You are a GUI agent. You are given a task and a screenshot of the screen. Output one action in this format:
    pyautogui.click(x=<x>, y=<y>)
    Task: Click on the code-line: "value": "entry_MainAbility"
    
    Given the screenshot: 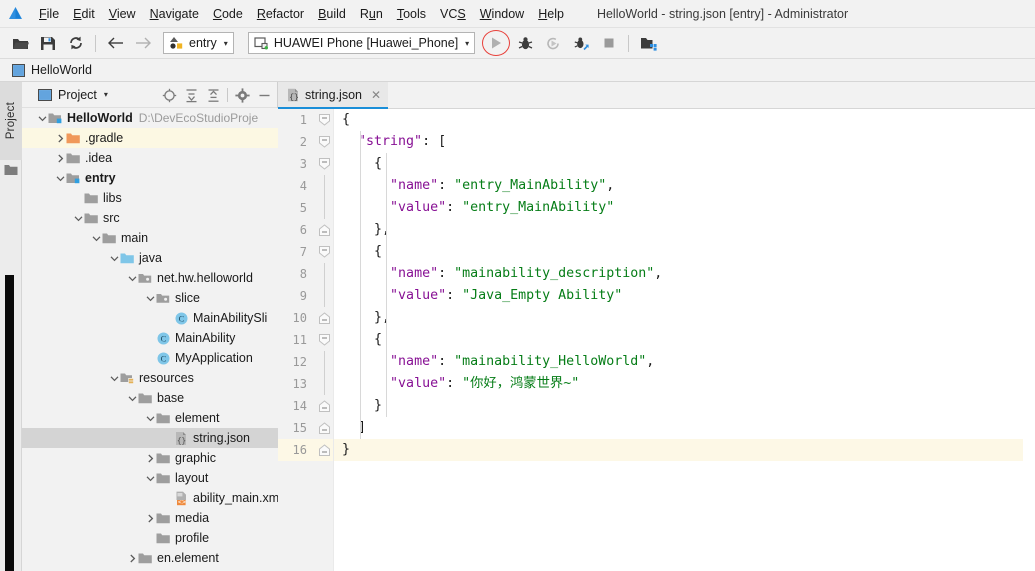 What is the action you would take?
    pyautogui.click(x=684, y=208)
    